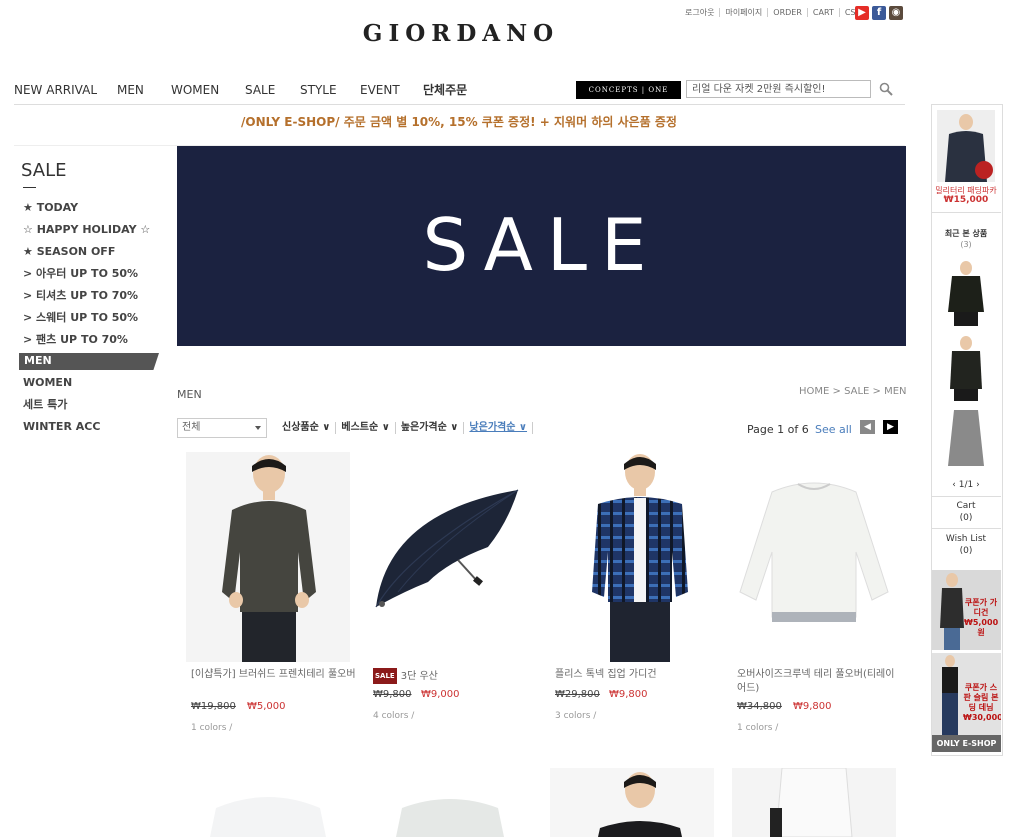 This screenshot has width=1024, height=837. I want to click on nav-group-order: 단체주문, so click(453, 90).